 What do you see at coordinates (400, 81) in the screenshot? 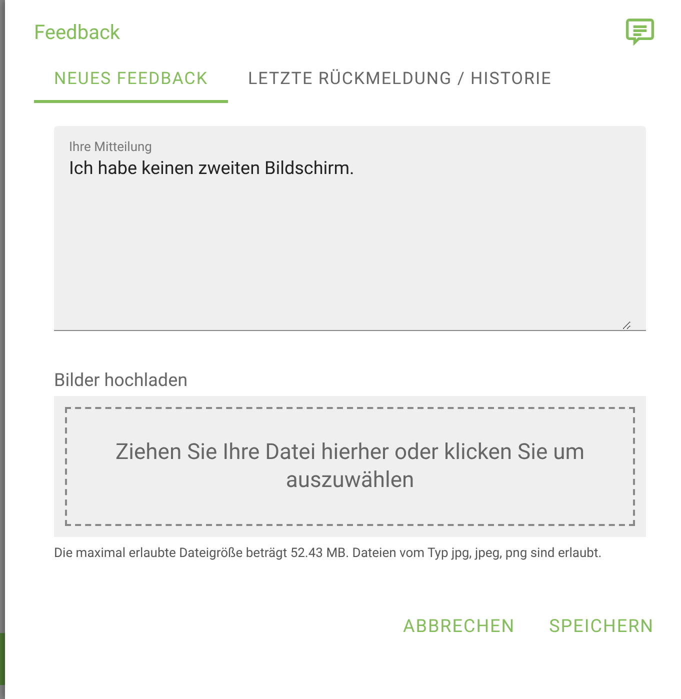
I see `tab: LETZTE RÜCKMELDUNG / HISTORIE` at bounding box center [400, 81].